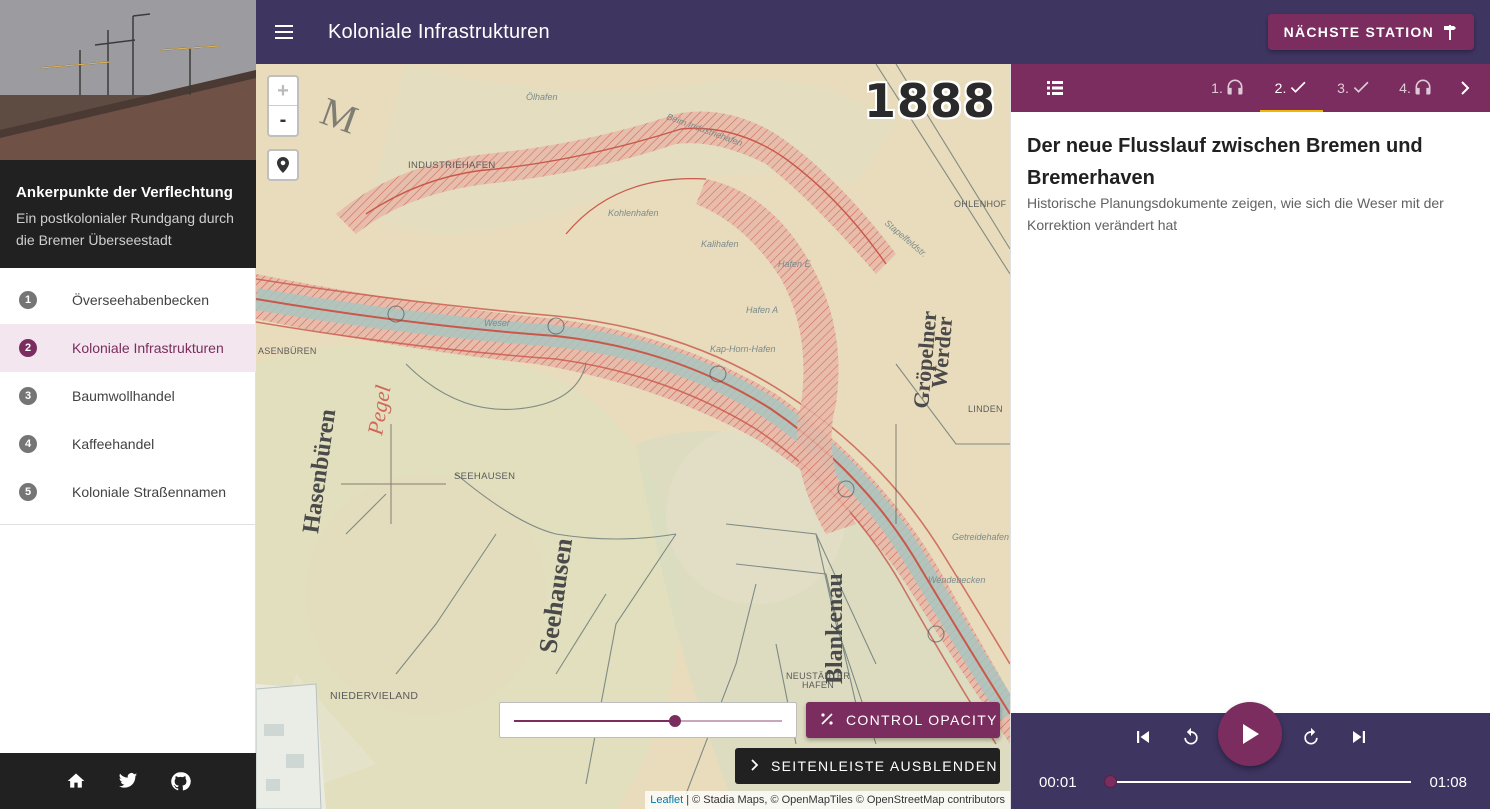 The image size is (1490, 809). Describe the element at coordinates (835, 628) in the screenshot. I see `historic-label: Blankenau` at that location.